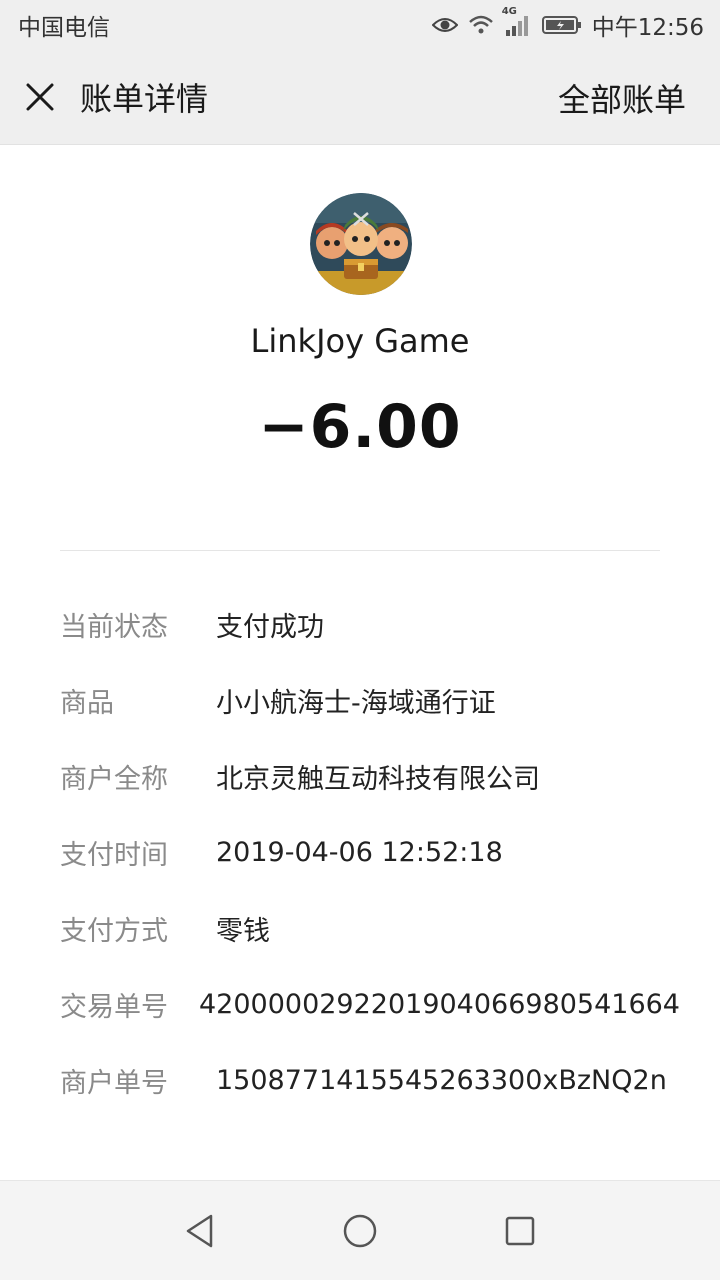 The image size is (720, 1280). What do you see at coordinates (114, 1083) in the screenshot?
I see `detail-label: 商户单号` at bounding box center [114, 1083].